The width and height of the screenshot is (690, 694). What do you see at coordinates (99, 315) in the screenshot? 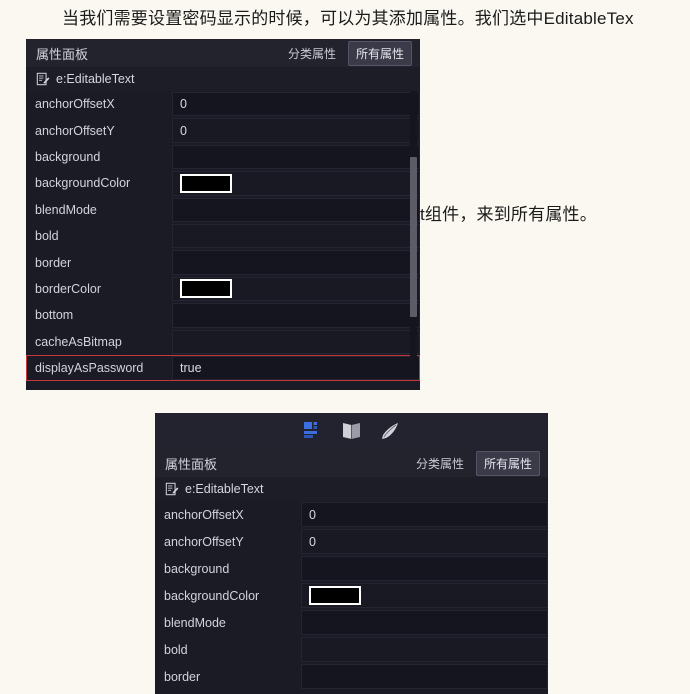
I see `property-name: bottom` at bounding box center [99, 315].